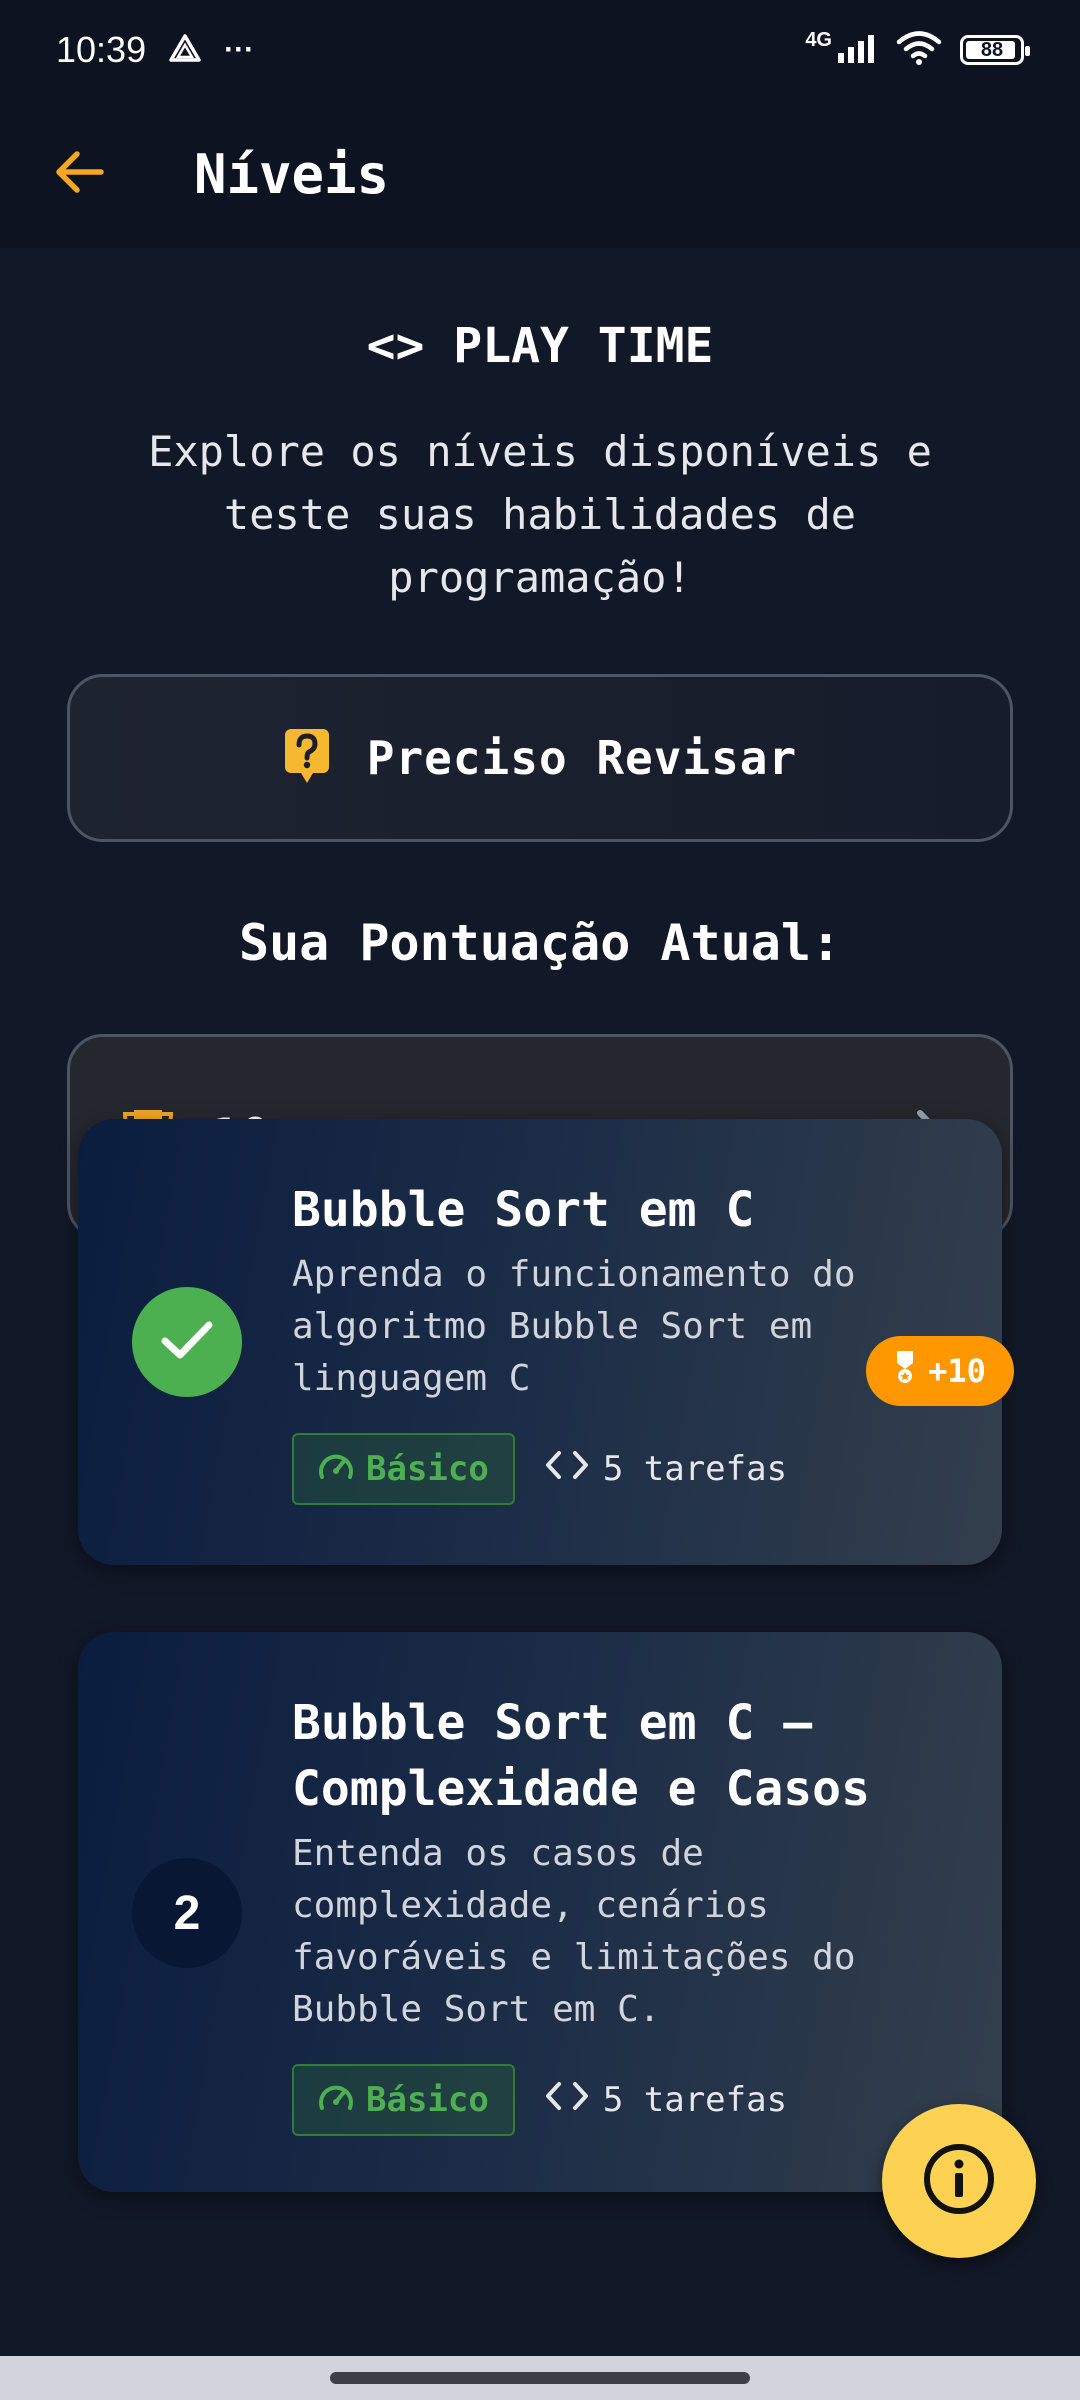 The height and width of the screenshot is (2400, 1080). I want to click on medal-icon, so click(905, 1371).